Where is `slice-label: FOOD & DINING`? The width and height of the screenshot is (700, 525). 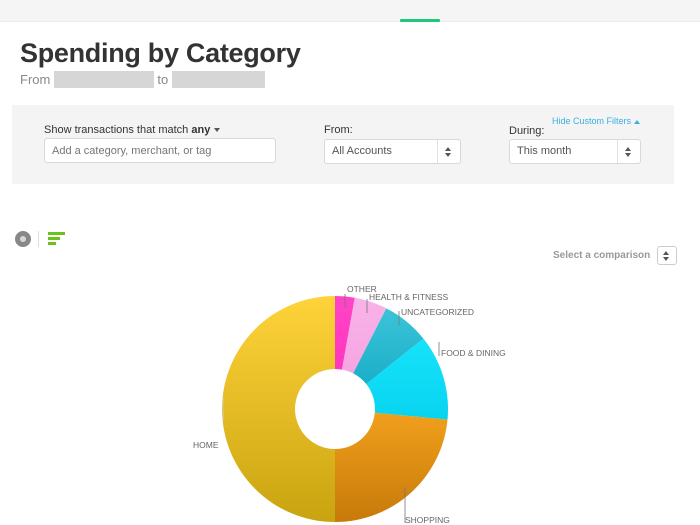
slice-label: FOOD & DINING is located at coordinates (473, 353).